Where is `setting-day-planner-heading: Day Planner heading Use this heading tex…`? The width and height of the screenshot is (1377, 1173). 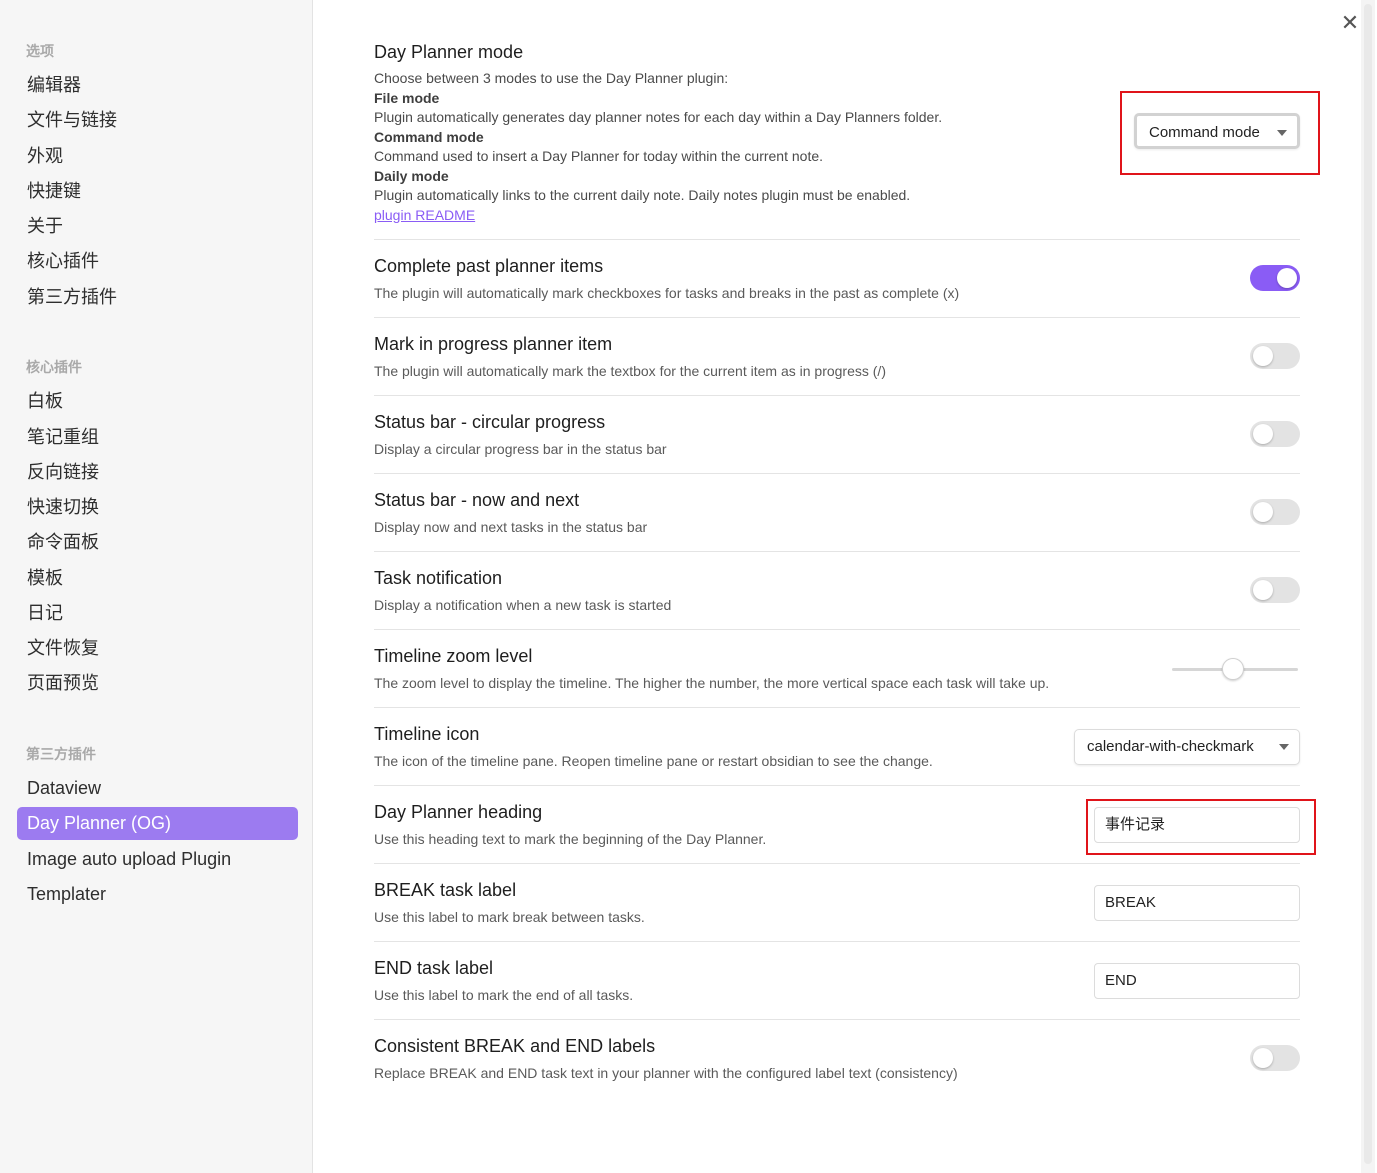 setting-day-planner-heading: Day Planner heading Use this heading tex… is located at coordinates (845, 824).